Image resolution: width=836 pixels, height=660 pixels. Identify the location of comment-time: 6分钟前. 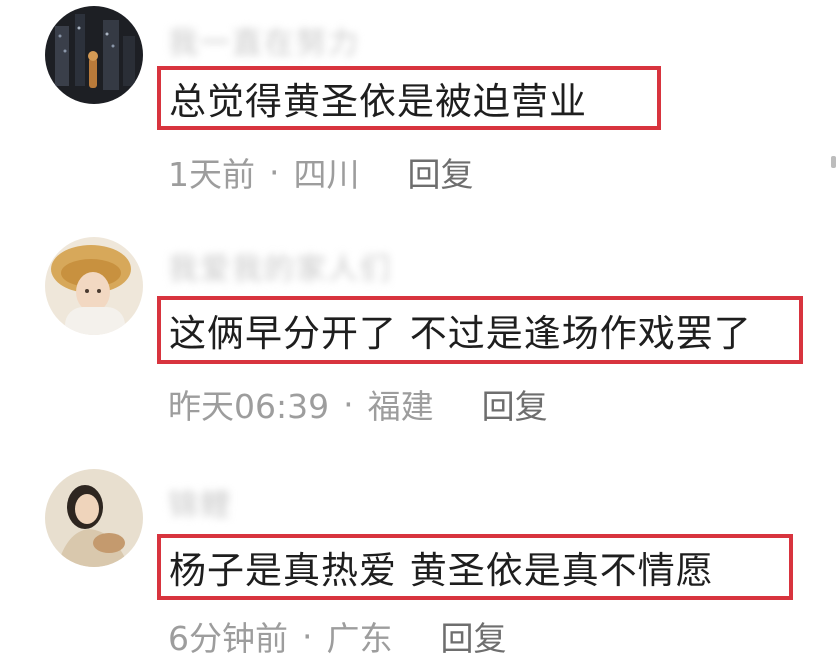
(228, 638).